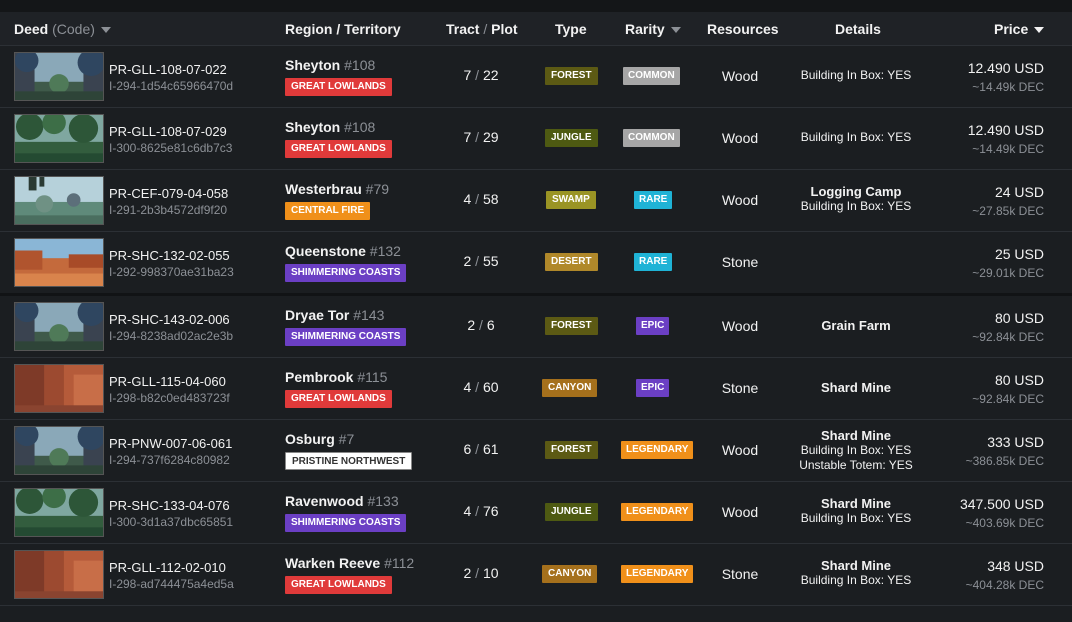 This screenshot has height=622, width=1072. Describe the element at coordinates (346, 523) in the screenshot. I see `territory-badge: SHIMMERING COASTS` at that location.